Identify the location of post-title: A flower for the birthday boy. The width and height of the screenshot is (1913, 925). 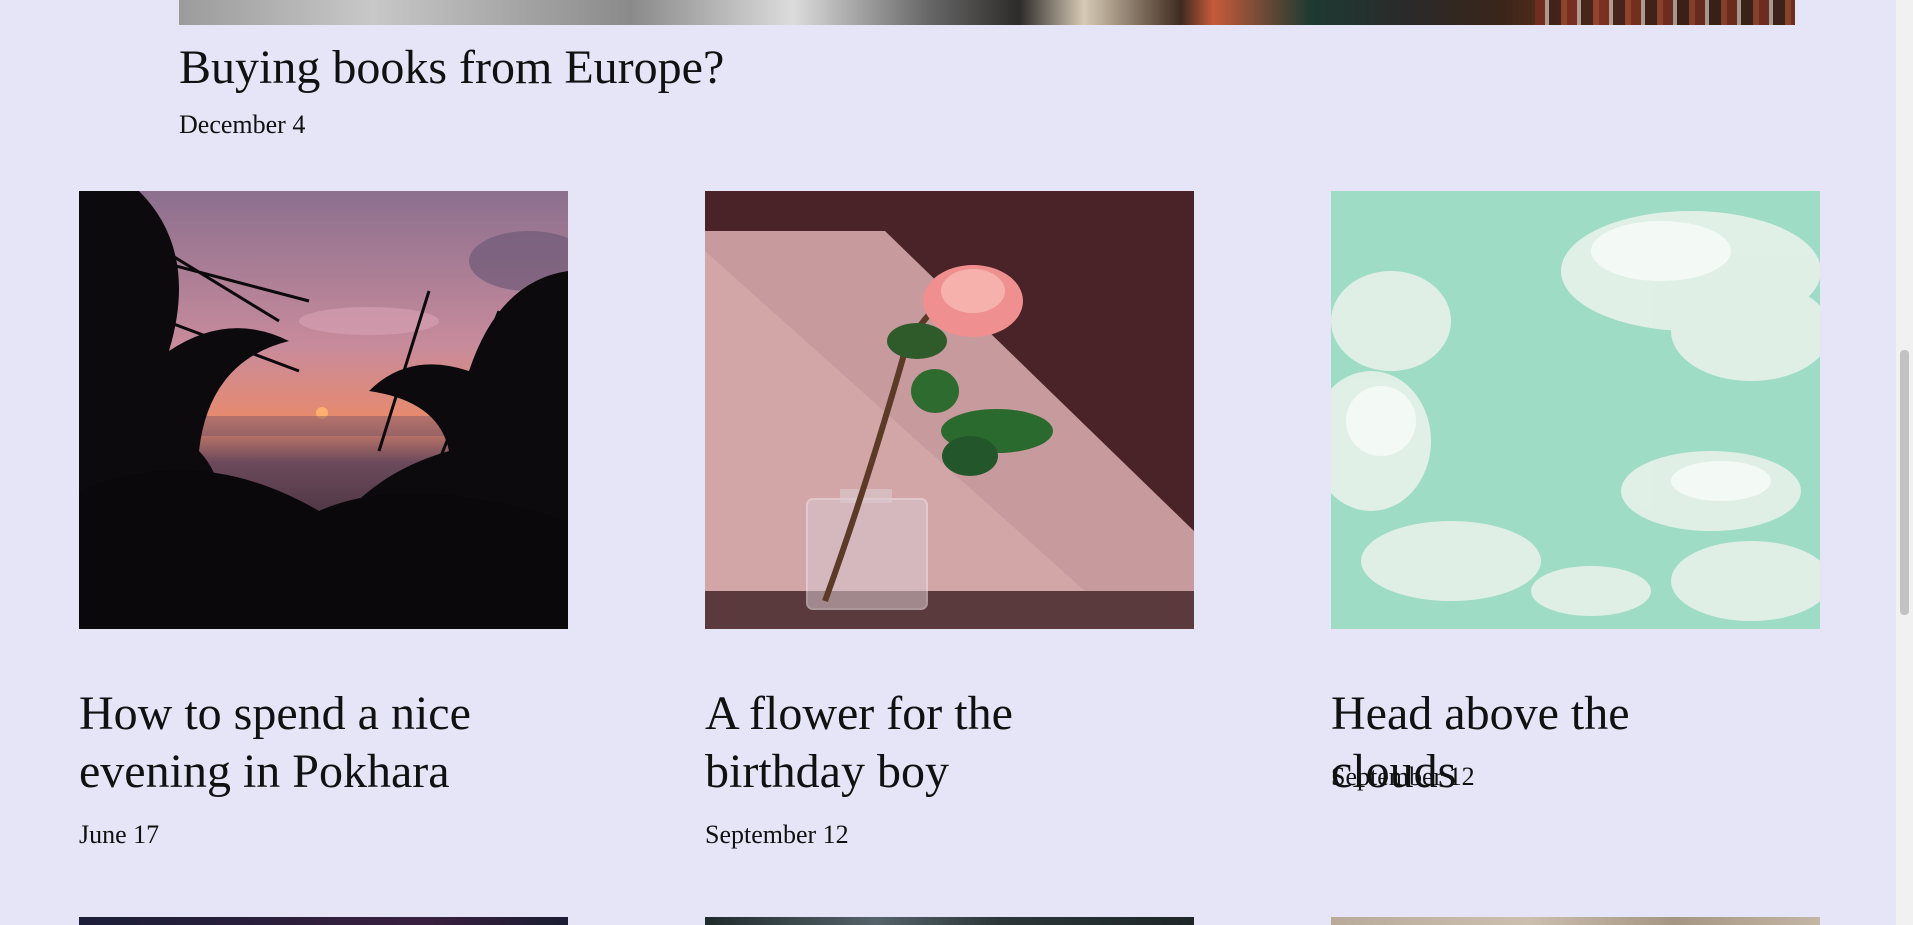
(915, 743).